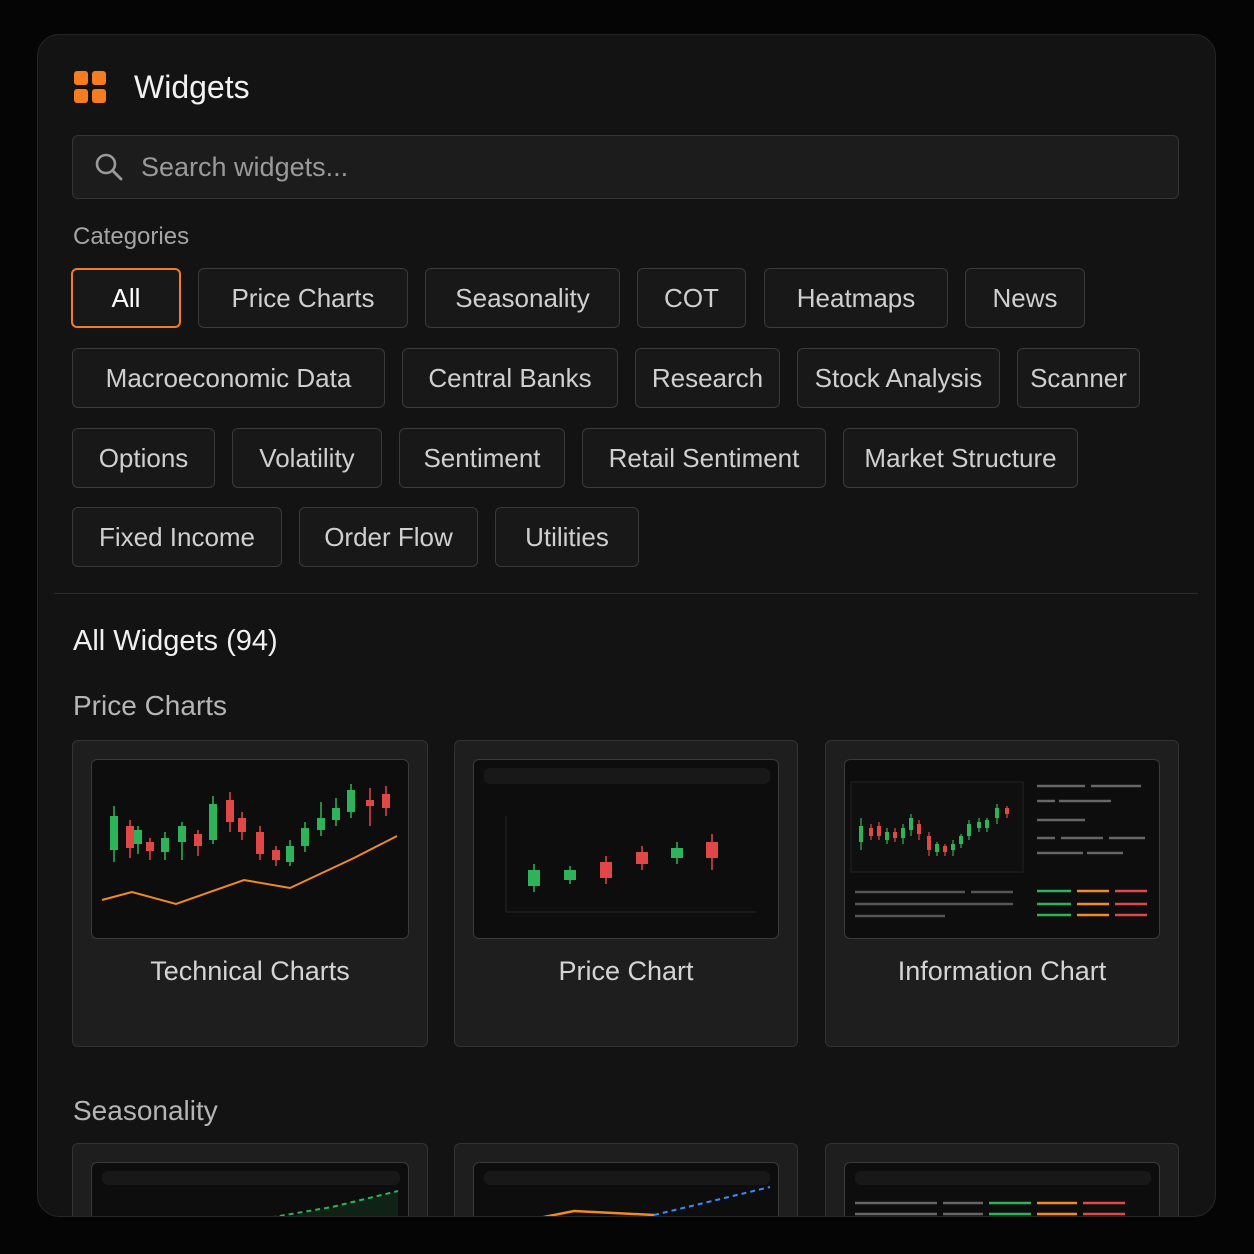 This screenshot has width=1254, height=1254. I want to click on category-chip-utilities: Utilities, so click(567, 537).